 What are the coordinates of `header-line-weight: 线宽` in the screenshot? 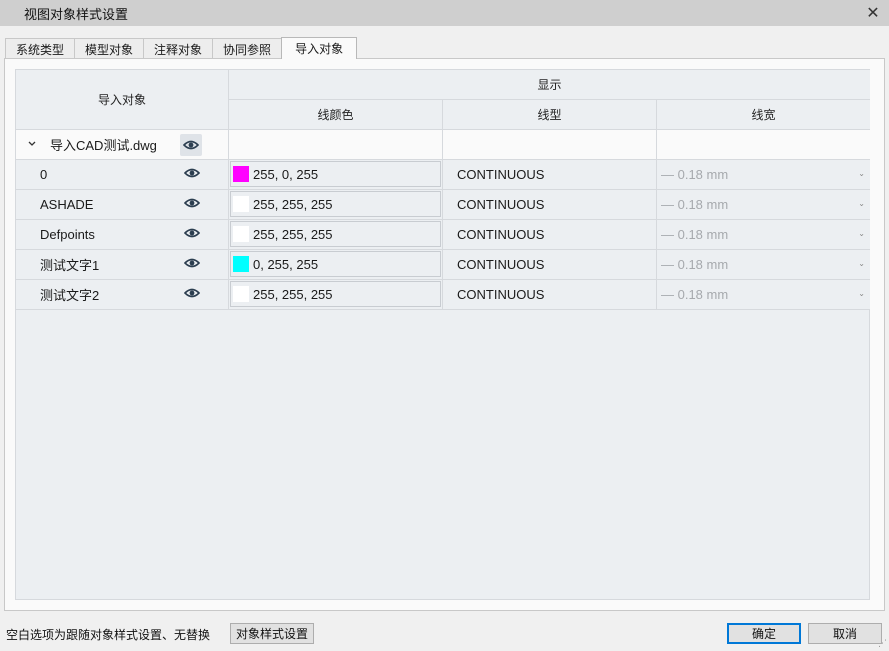 It's located at (763, 115).